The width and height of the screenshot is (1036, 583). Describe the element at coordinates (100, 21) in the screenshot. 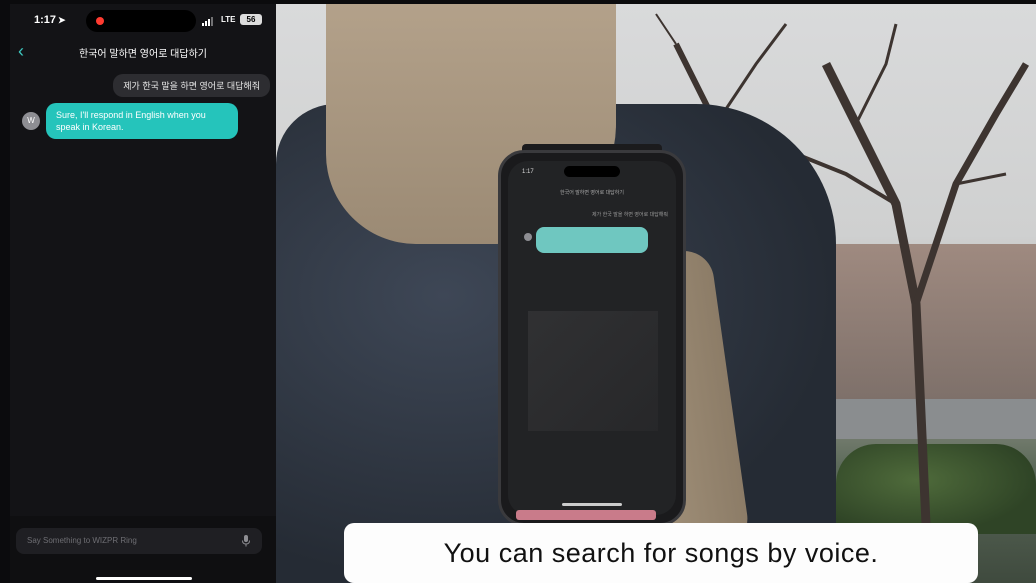

I see `recording-indicator-icon` at that location.